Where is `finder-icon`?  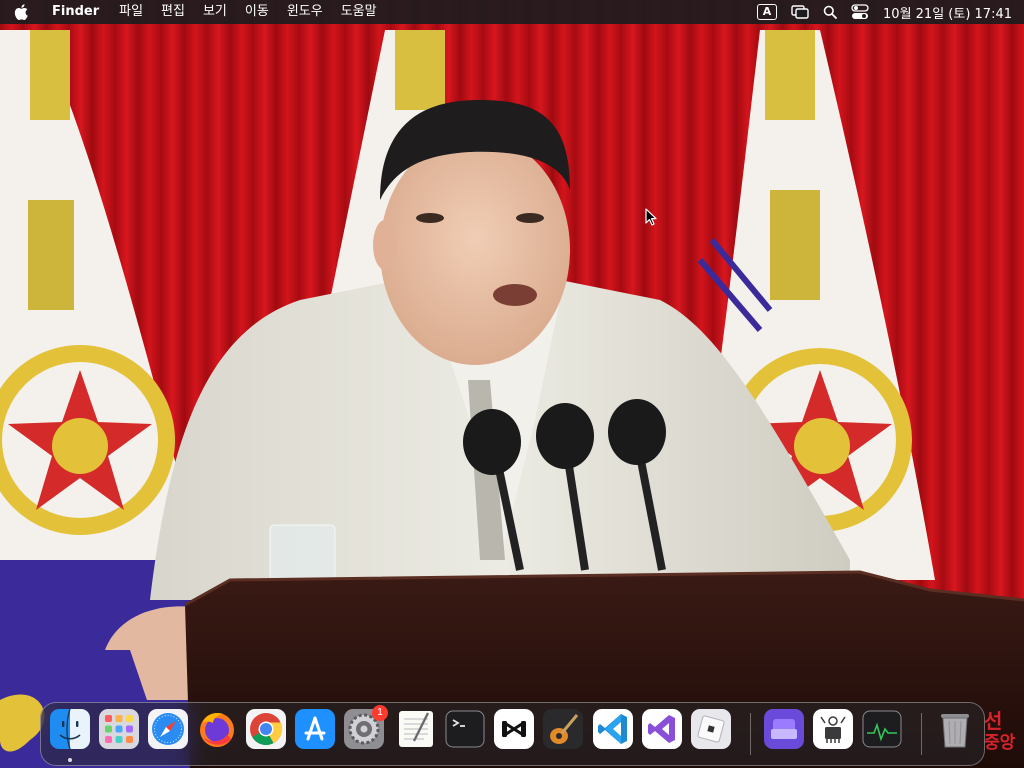 finder-icon is located at coordinates (70, 729).